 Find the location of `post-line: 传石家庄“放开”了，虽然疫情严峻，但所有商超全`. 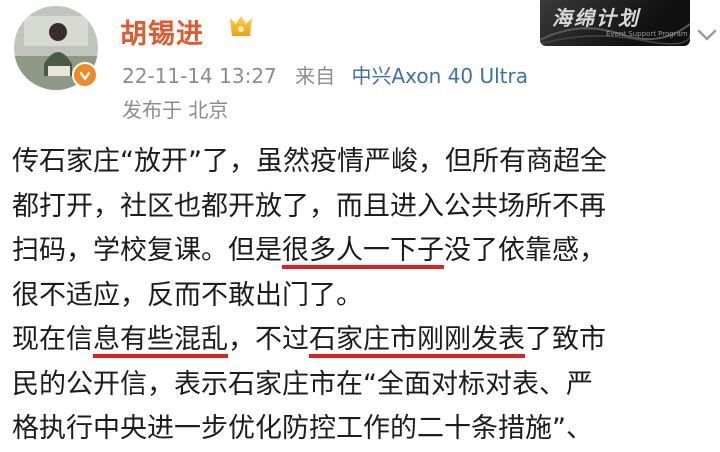

post-line: 传石家庄“放开”了，虽然疫情严峻，但所有商超全 is located at coordinates (309, 161).